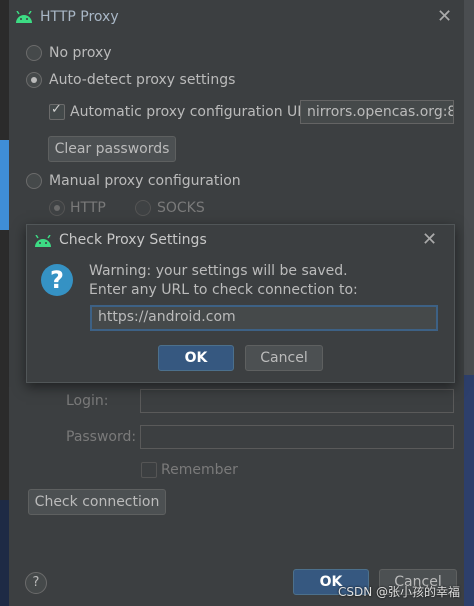 This screenshot has height=606, width=474. I want to click on no-proxy-label: No proxy, so click(80, 53).